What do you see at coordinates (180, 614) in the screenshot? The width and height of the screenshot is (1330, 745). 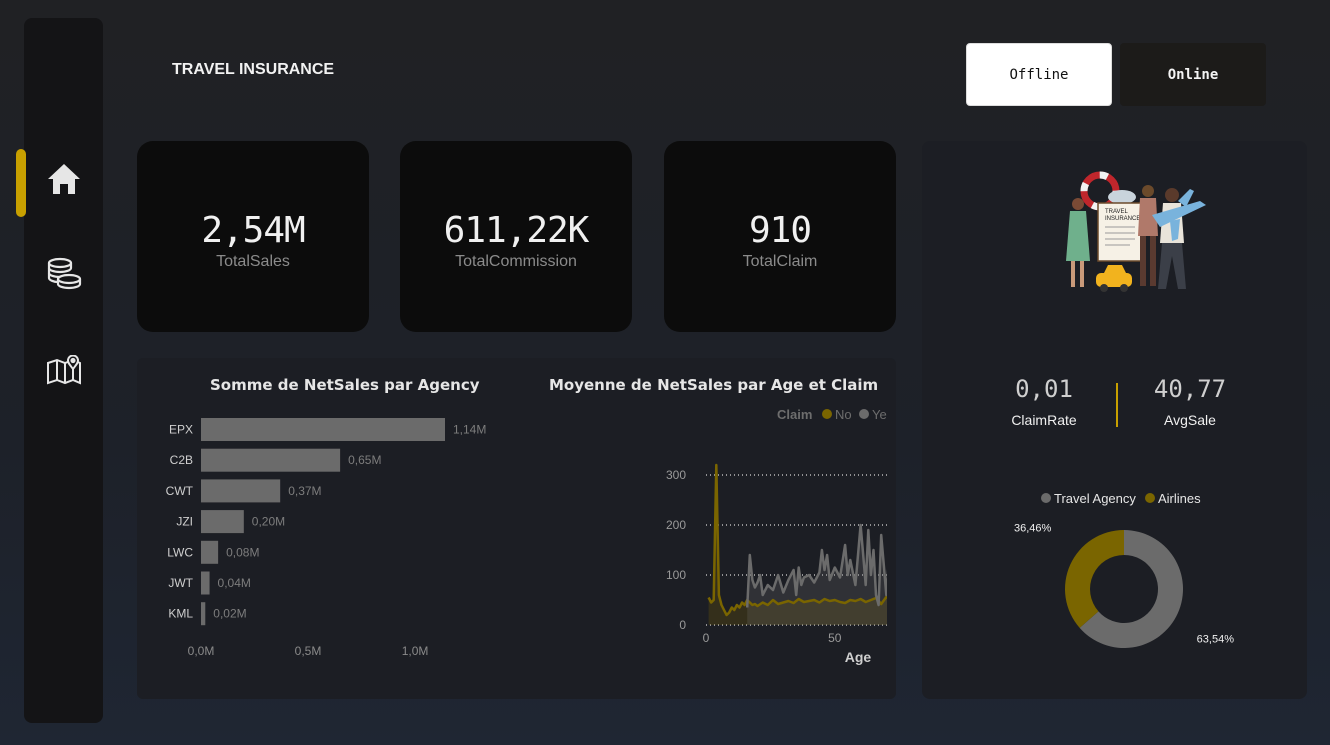 I see `bar-category-label: KML` at bounding box center [180, 614].